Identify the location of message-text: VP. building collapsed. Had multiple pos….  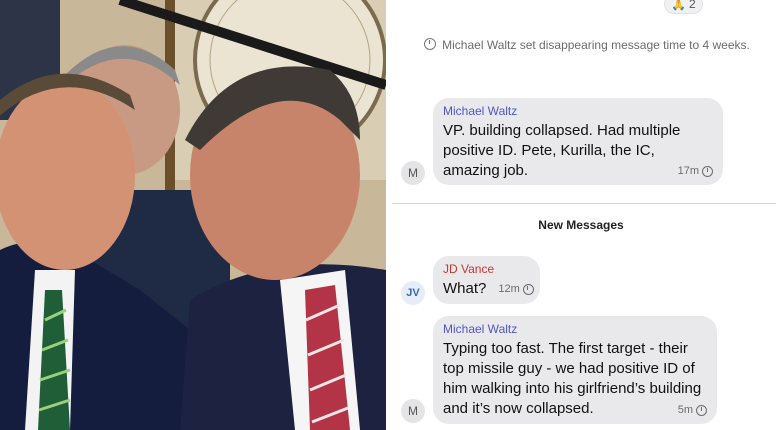
(562, 150).